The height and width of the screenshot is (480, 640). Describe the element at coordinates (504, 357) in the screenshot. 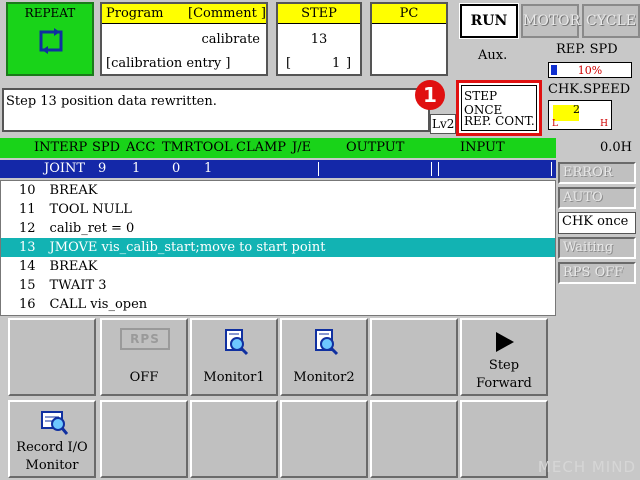

I see `step-forward-button: Step Forward` at that location.